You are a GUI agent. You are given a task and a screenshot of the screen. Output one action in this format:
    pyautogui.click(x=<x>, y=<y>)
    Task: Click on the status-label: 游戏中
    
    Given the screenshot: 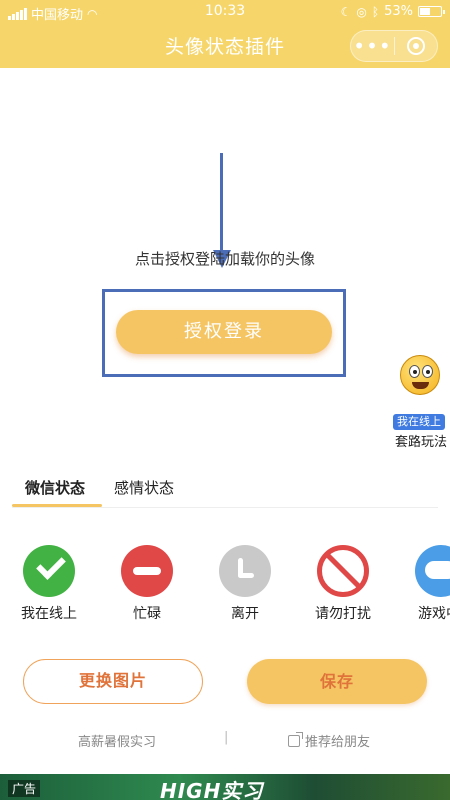 What is the action you would take?
    pyautogui.click(x=434, y=614)
    